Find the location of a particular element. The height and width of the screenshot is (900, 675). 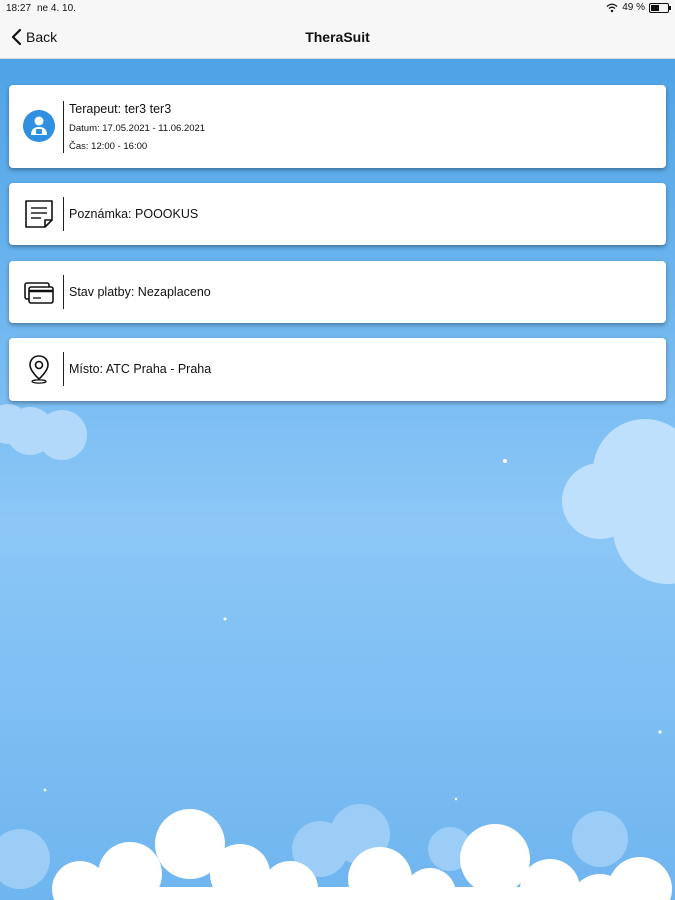

location-text: Místo: ATC Praha - Praha is located at coordinates (140, 369).